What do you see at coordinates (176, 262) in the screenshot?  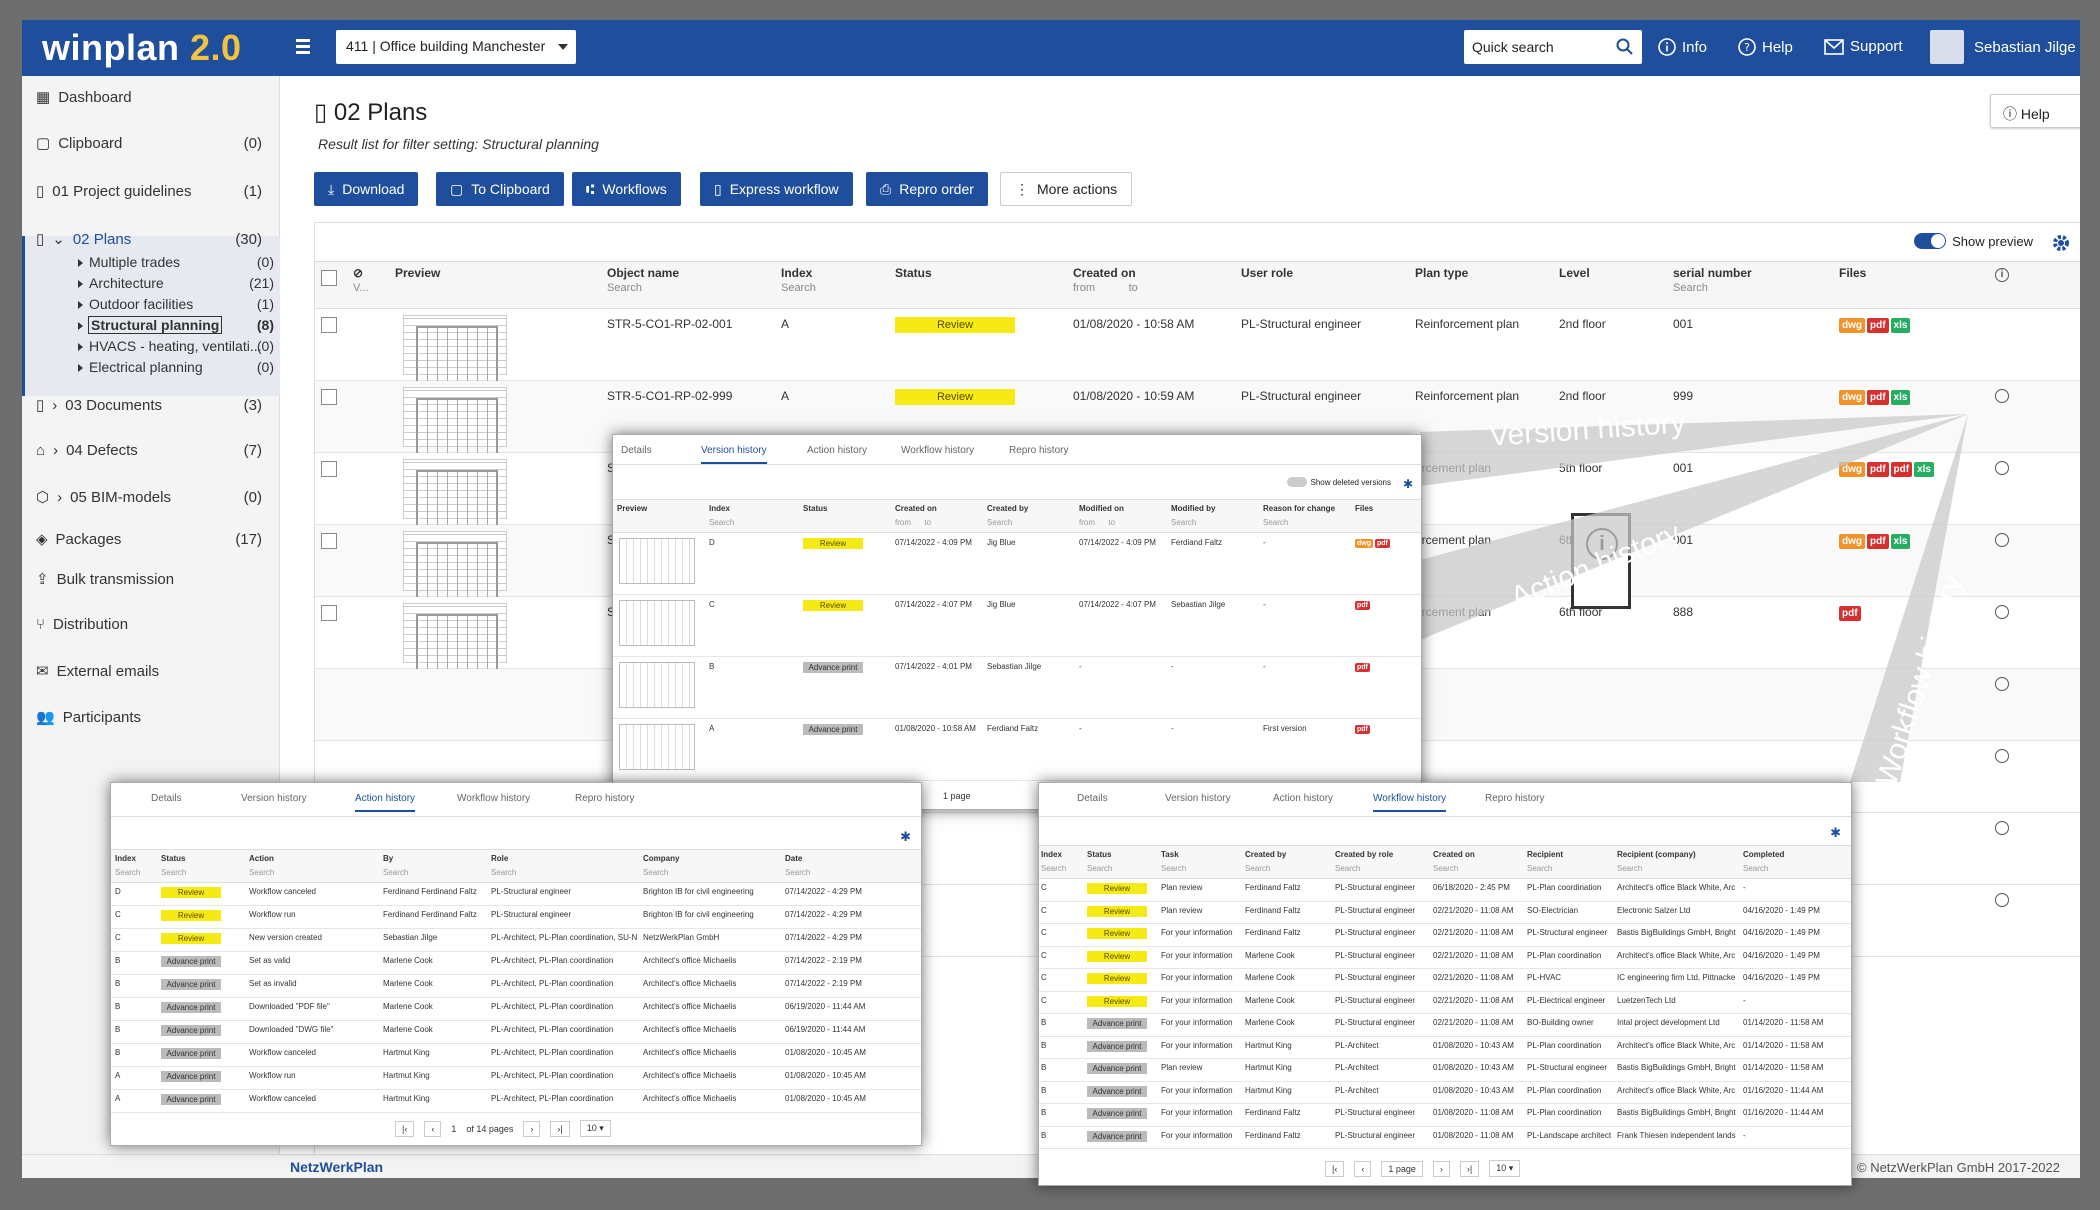 I see `sidebar-subitem-multiple-trades: Multiple trades (0)` at bounding box center [176, 262].